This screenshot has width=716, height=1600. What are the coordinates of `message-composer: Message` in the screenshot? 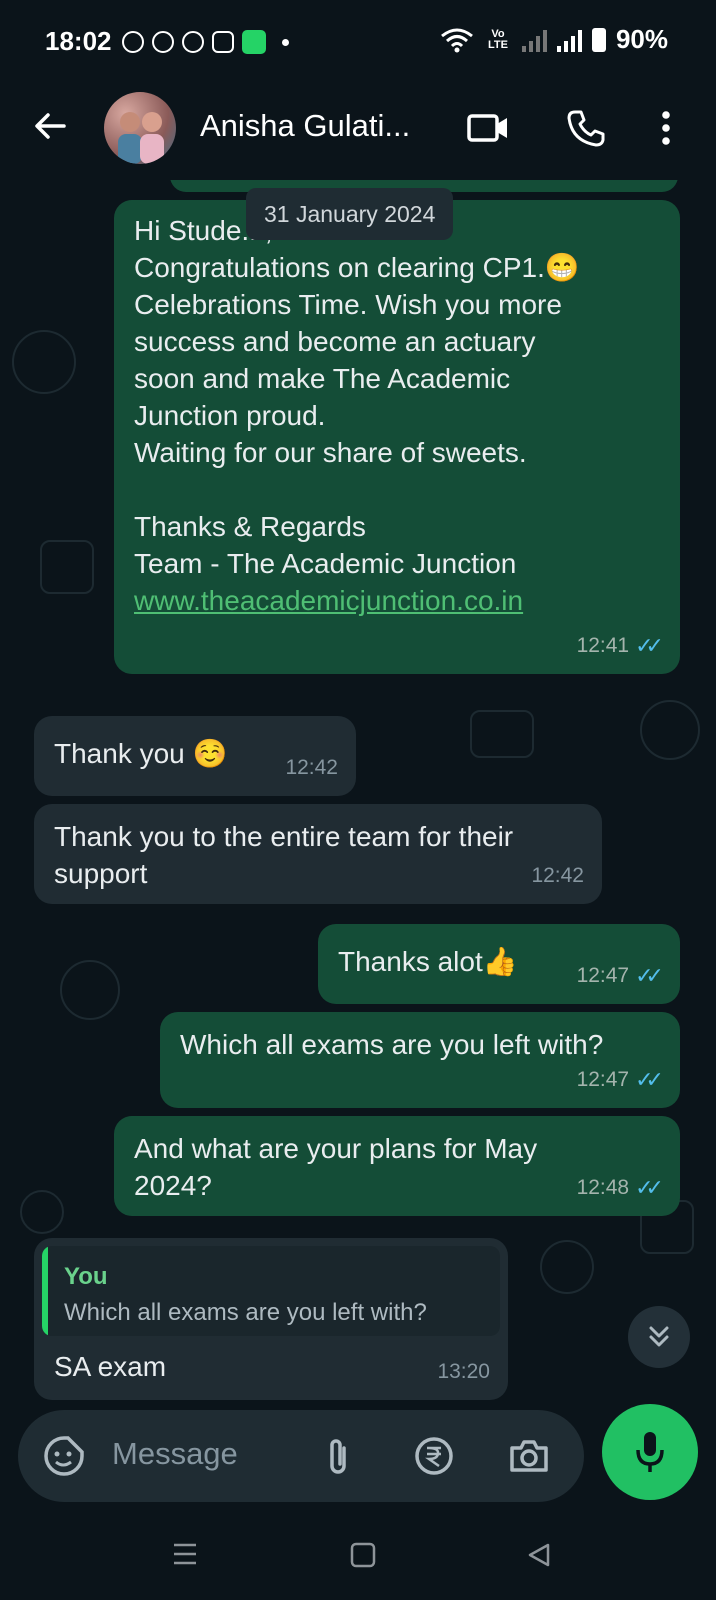 It's located at (301, 1456).